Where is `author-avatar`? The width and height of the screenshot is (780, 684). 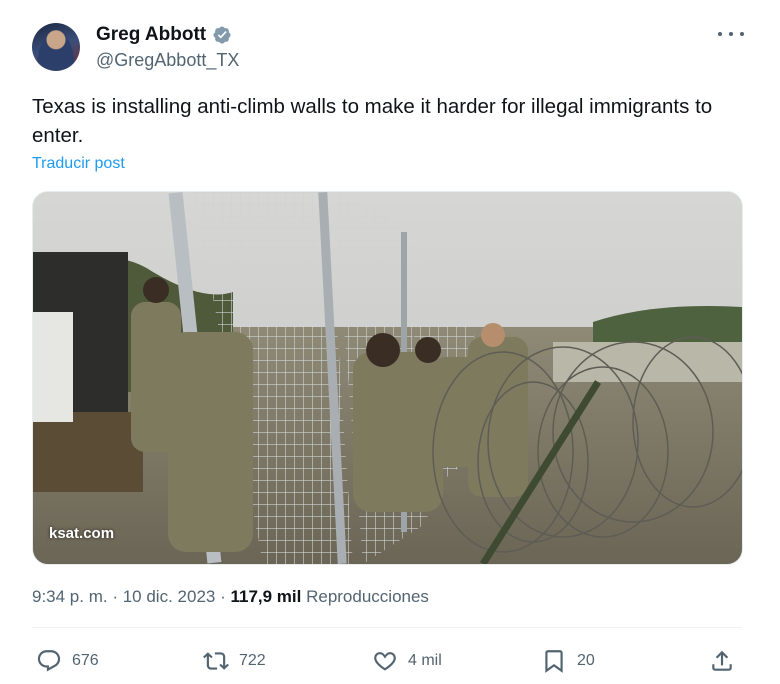
author-avatar is located at coordinates (56, 47).